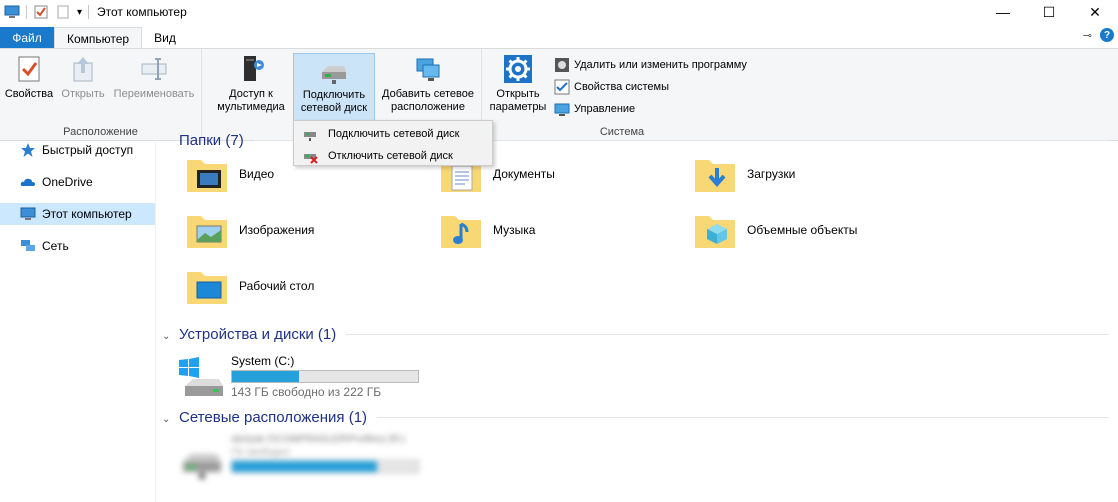 The image size is (1118, 502). What do you see at coordinates (1087, 35) in the screenshot?
I see `pin-ribbon-icon: ⊸` at bounding box center [1087, 35].